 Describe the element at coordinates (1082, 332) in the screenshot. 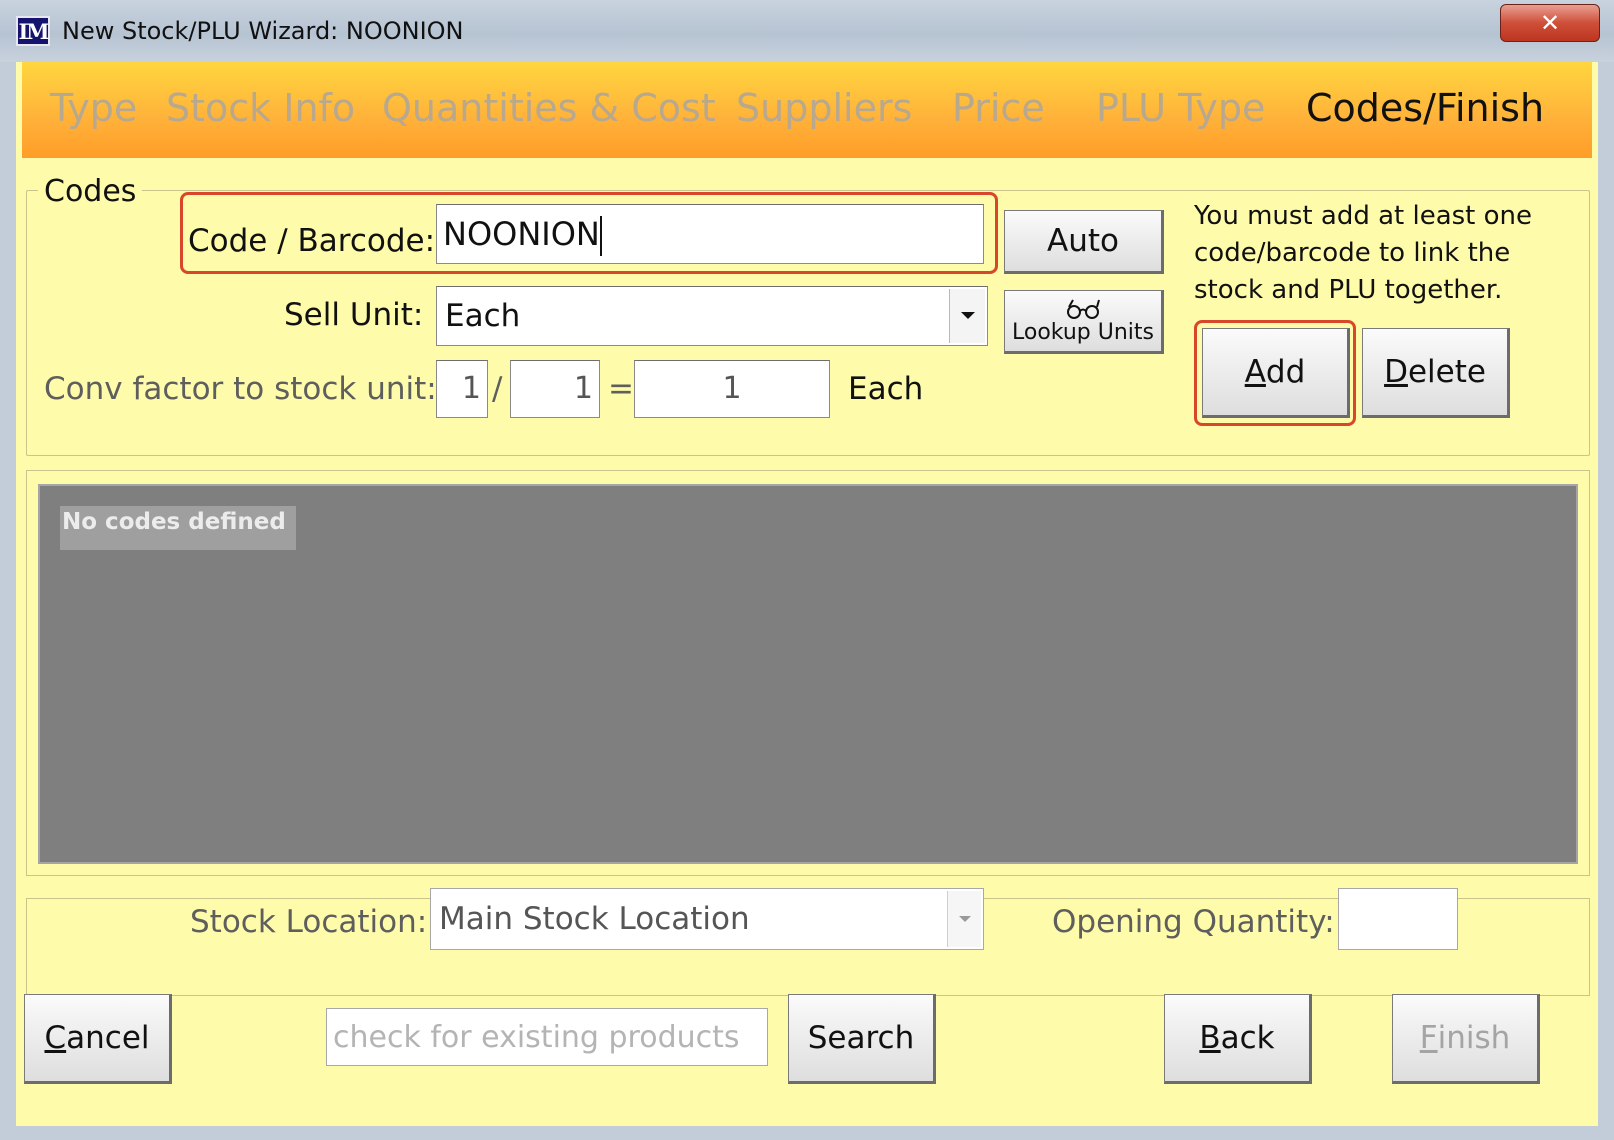

I see `lookup-units-label: Lookup Units` at that location.